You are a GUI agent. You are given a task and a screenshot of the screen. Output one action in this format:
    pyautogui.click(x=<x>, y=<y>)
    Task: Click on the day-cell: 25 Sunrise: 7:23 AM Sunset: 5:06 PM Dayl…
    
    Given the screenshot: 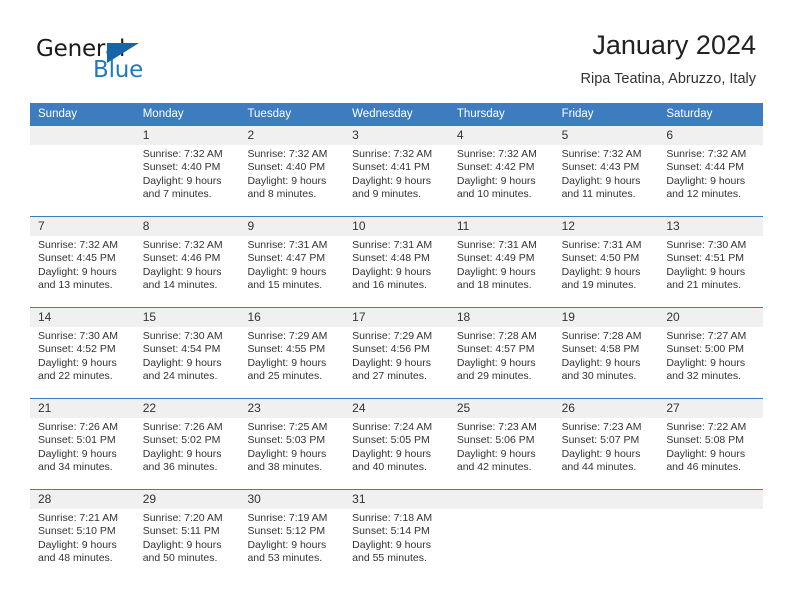 What is the action you would take?
    pyautogui.click(x=501, y=444)
    